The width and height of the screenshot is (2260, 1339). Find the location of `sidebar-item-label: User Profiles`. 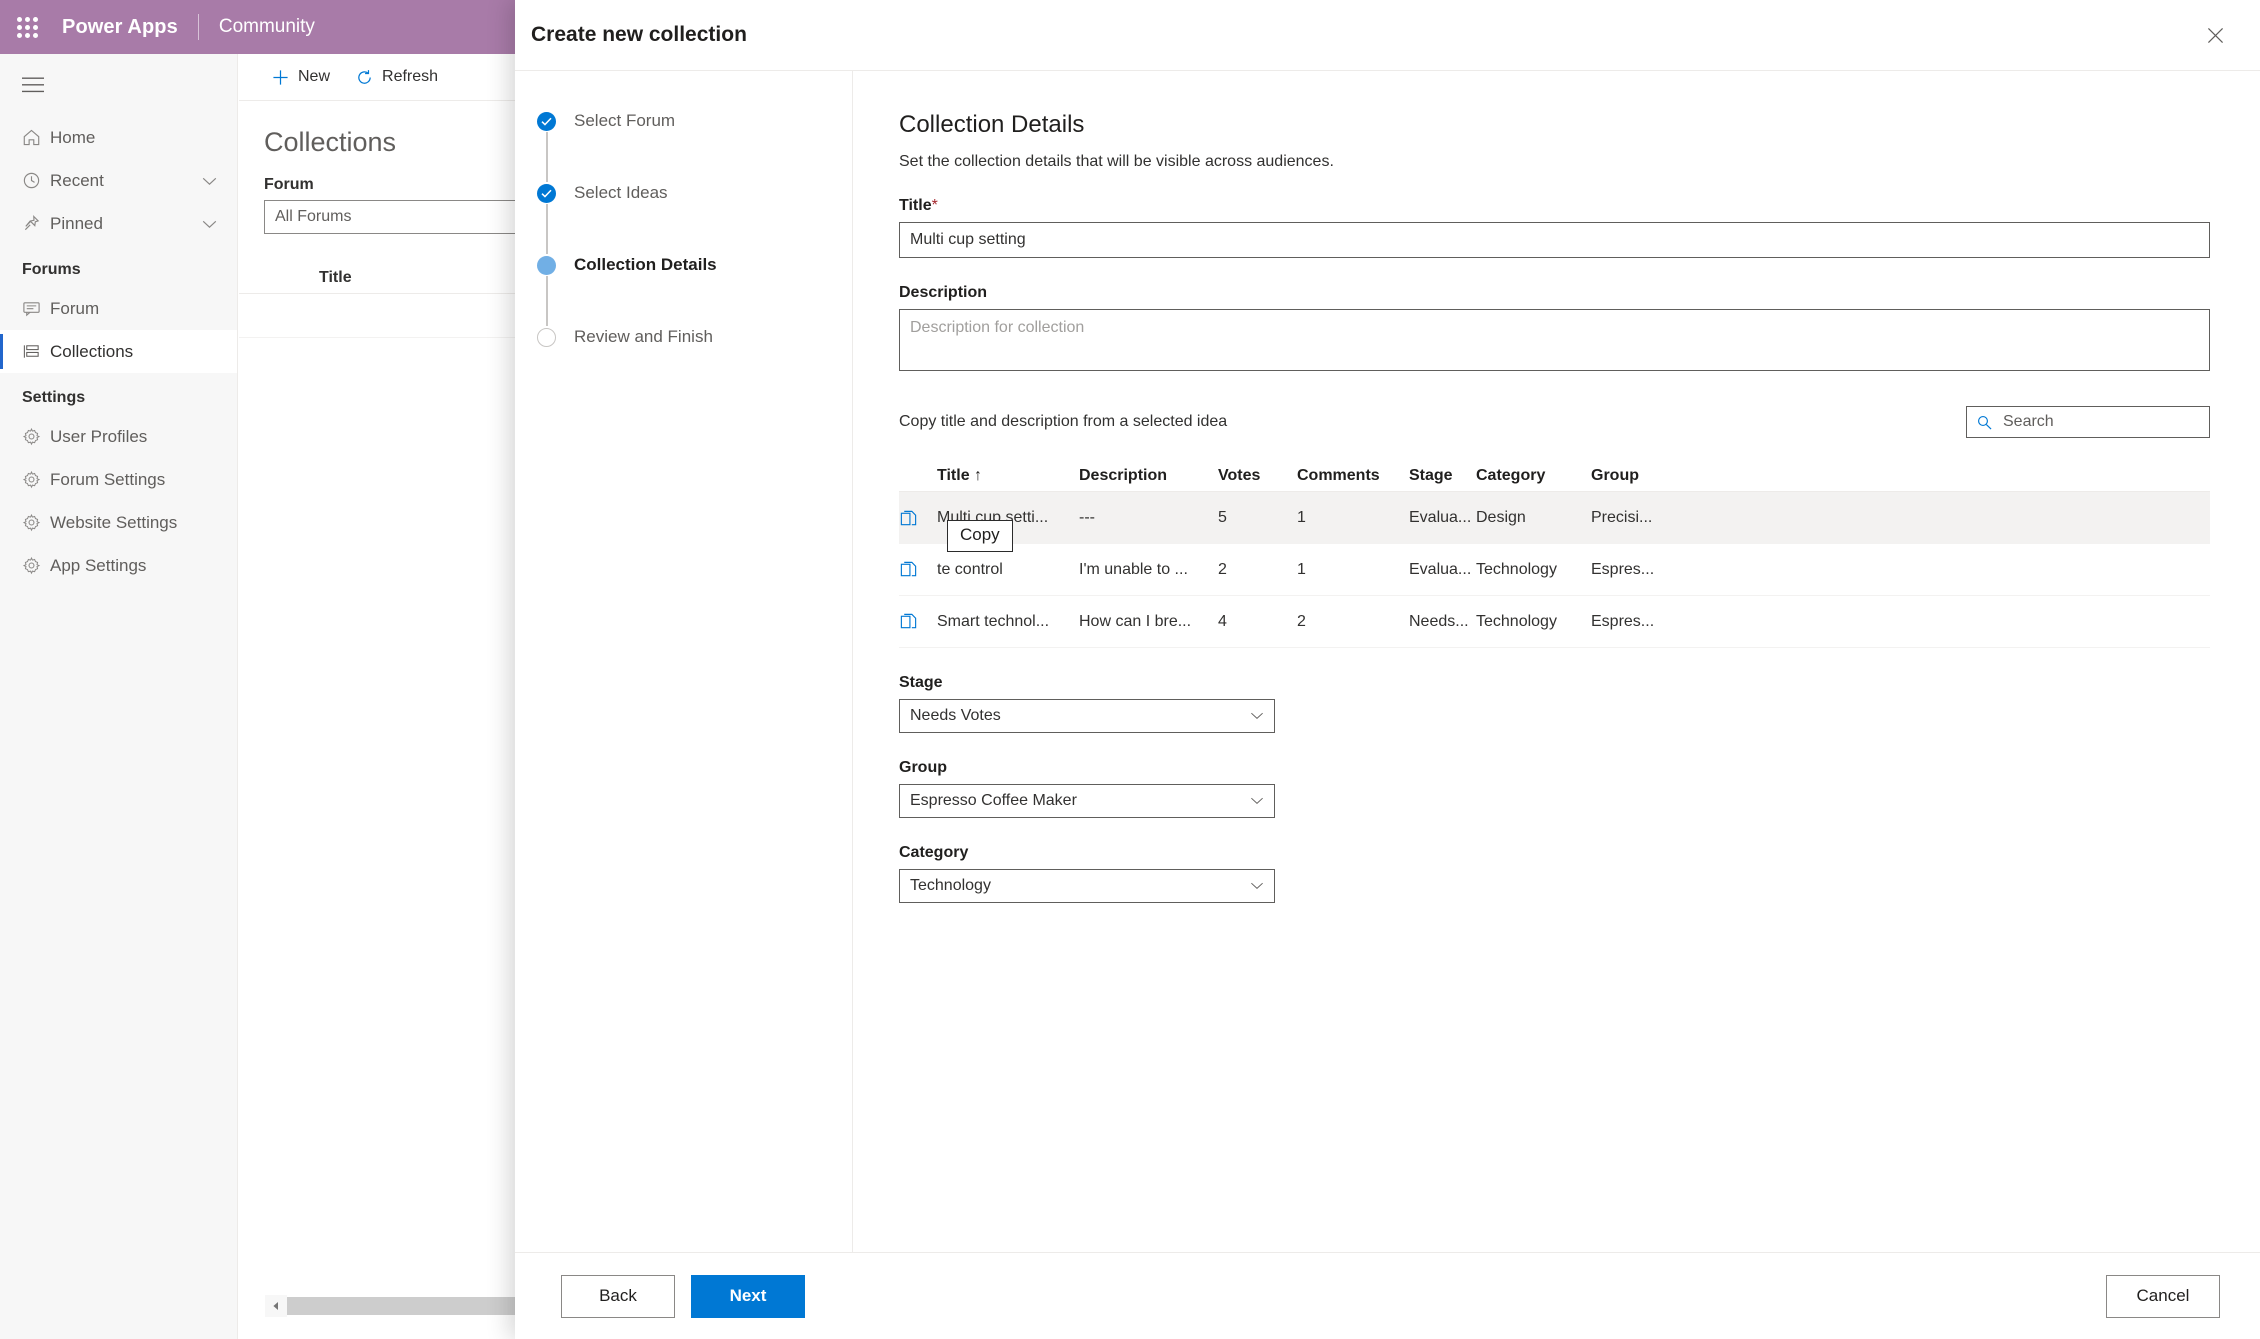

sidebar-item-label: User Profiles is located at coordinates (99, 436).